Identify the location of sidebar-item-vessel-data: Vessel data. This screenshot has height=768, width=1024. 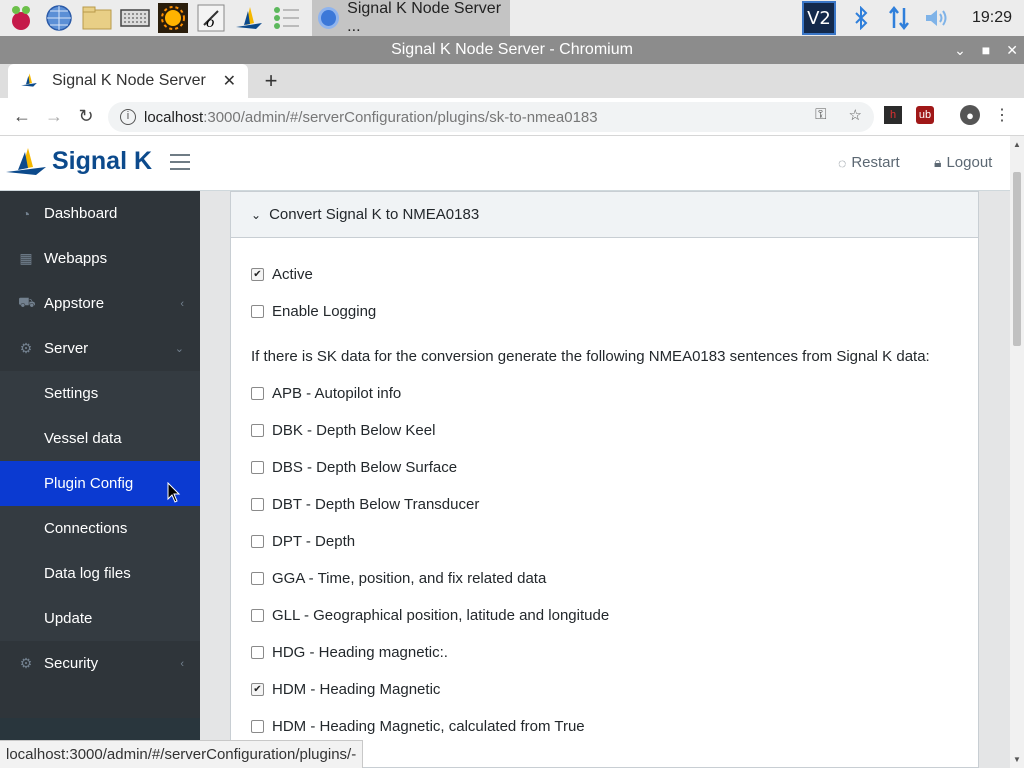
(100, 438).